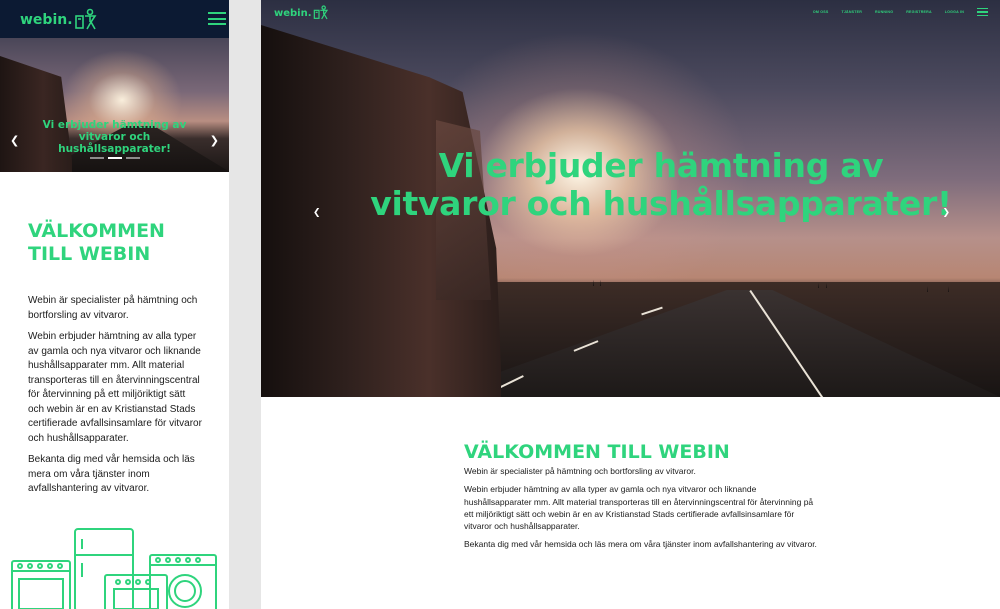  I want to click on nav-item: LOGGA IN, so click(954, 12).